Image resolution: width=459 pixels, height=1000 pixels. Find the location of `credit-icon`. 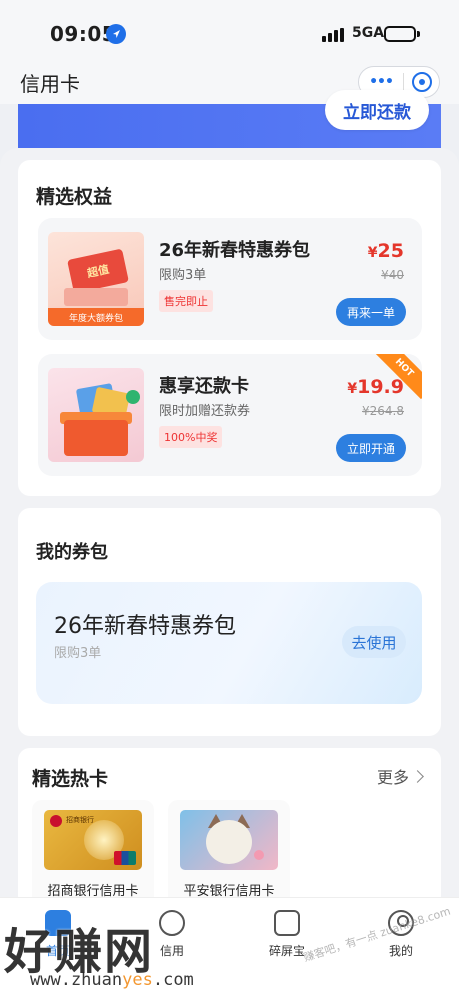

credit-icon is located at coordinates (172, 923).